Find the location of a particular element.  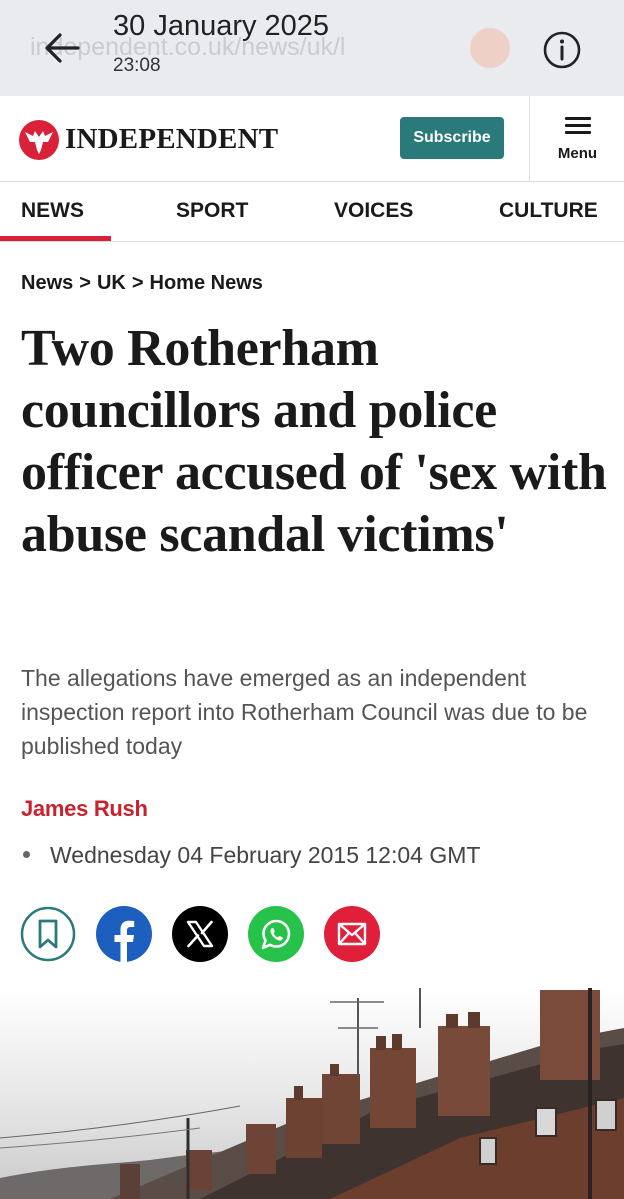

bookmark-button is located at coordinates (48, 934).